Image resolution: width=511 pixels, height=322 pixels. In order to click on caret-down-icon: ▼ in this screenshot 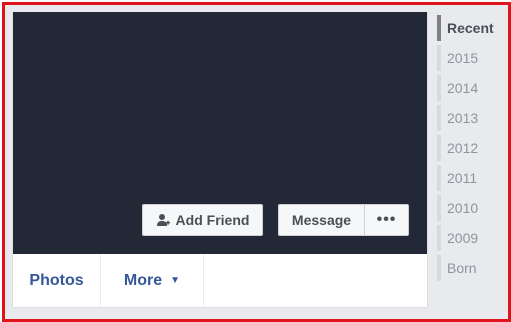, I will do `click(175, 280)`.